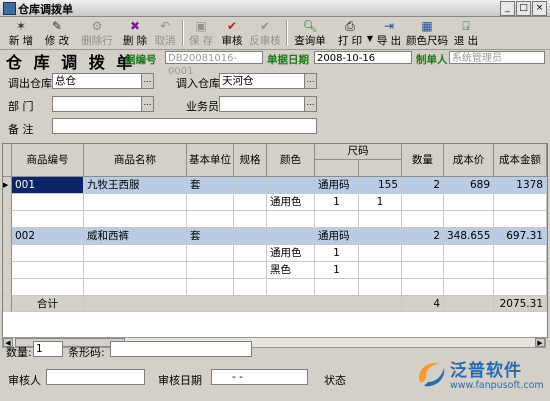  Describe the element at coordinates (265, 33) in the screenshot. I see `unapprove-button: ✔ 反审核` at that location.